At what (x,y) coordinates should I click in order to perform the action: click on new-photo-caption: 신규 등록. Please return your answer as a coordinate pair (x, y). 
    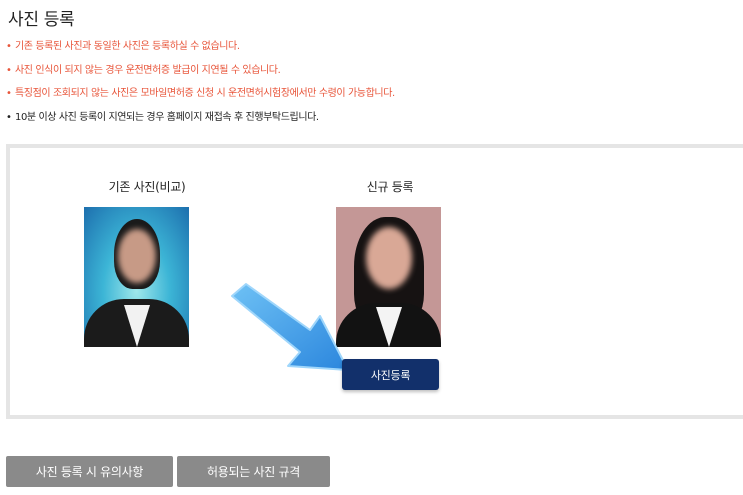
    Looking at the image, I should click on (390, 187).